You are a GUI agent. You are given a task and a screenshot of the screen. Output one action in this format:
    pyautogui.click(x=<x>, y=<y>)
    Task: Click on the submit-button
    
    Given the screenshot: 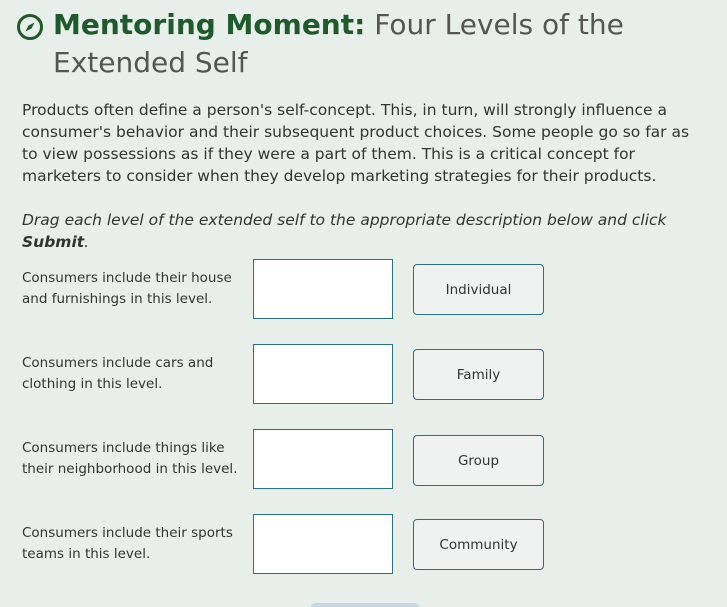 What is the action you would take?
    pyautogui.click(x=365, y=605)
    